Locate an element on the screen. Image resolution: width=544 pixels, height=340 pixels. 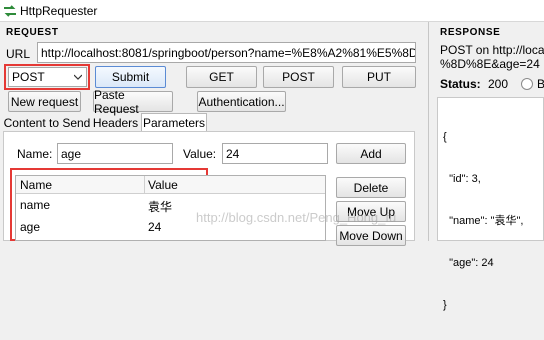
json-line: } is located at coordinates (445, 305).